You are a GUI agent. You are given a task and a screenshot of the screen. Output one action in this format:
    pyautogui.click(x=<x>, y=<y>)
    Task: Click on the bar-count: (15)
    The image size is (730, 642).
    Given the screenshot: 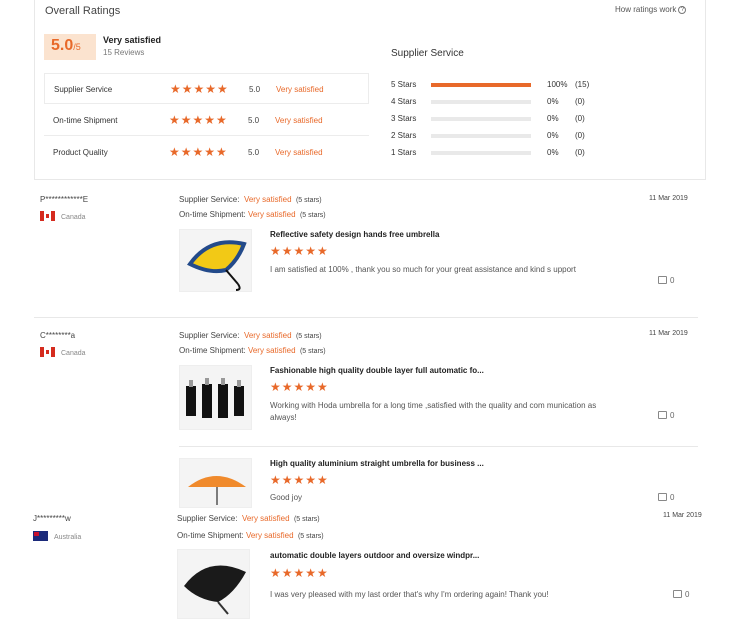 What is the action you would take?
    pyautogui.click(x=582, y=84)
    